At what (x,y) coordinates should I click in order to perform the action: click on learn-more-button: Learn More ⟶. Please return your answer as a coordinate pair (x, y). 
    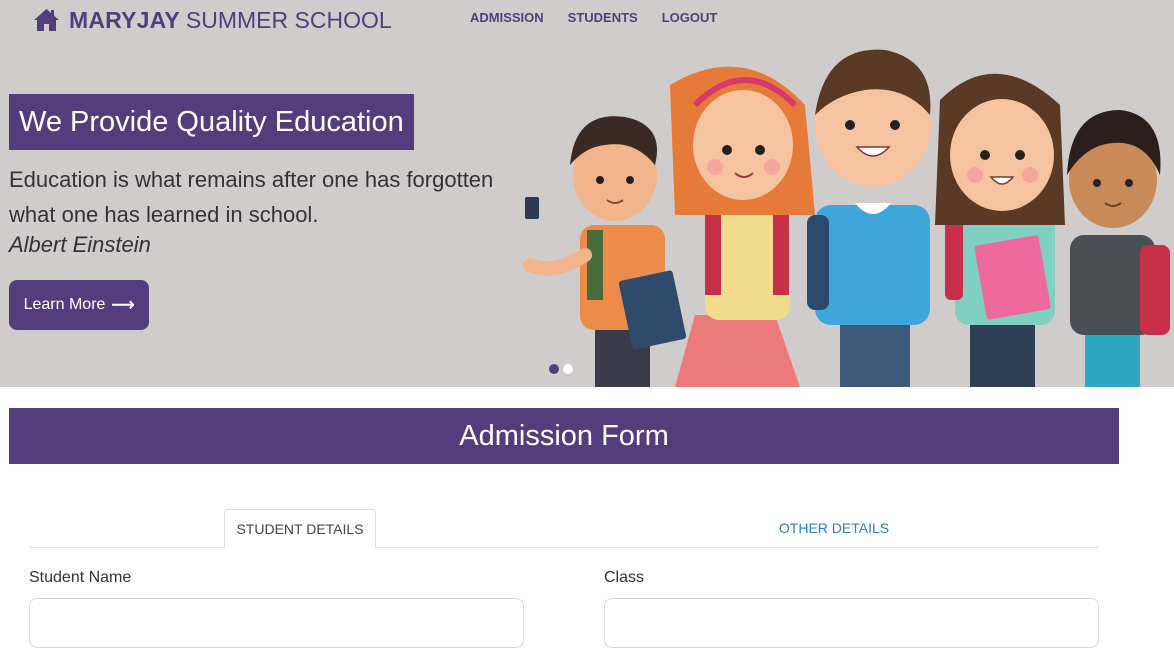
    Looking at the image, I should click on (79, 305).